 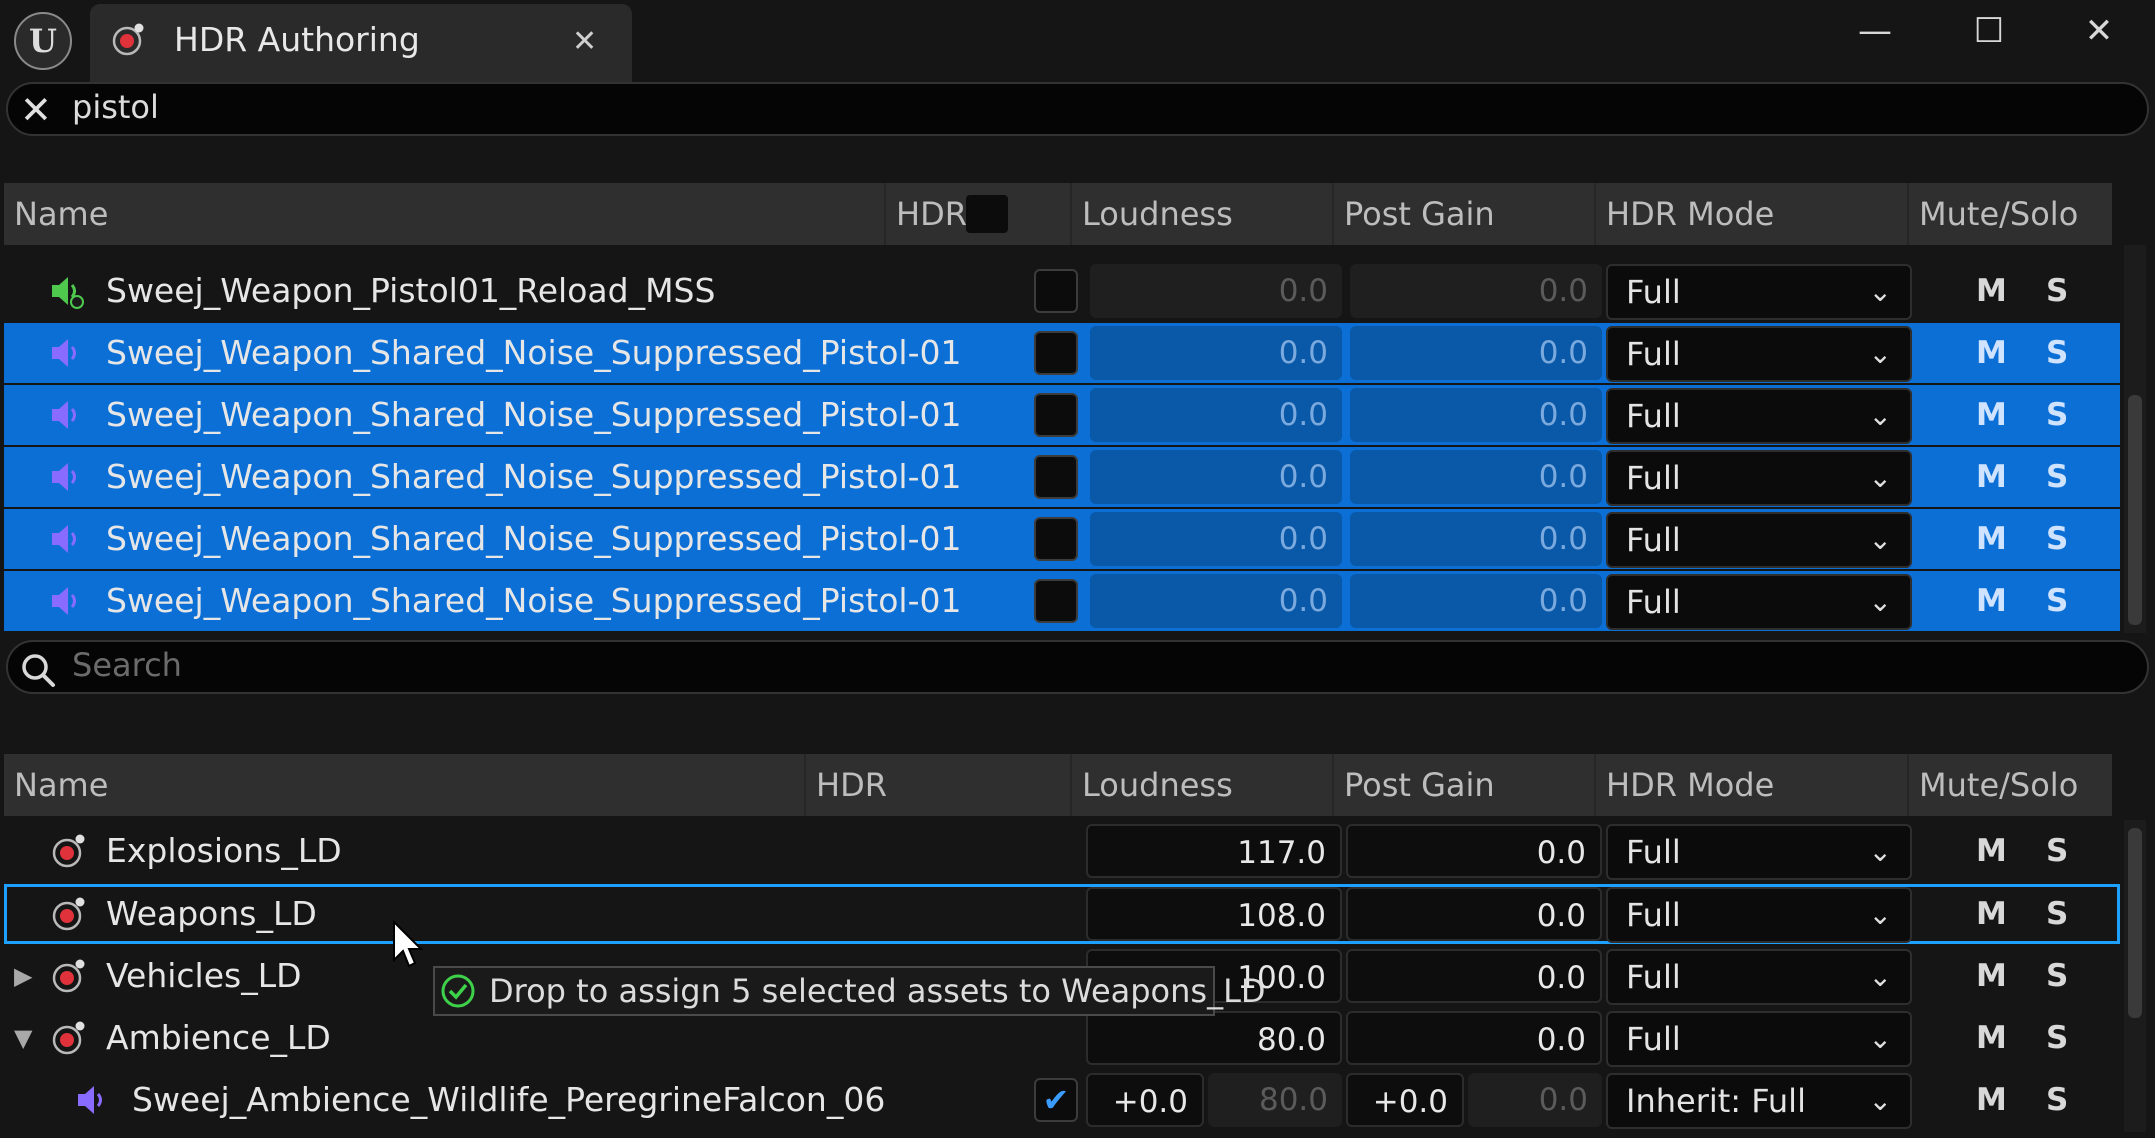 I want to click on table-row: ▼ Ambience_LD 80.0 0.0 Full ⌄ M S, so click(x=1062, y=1038).